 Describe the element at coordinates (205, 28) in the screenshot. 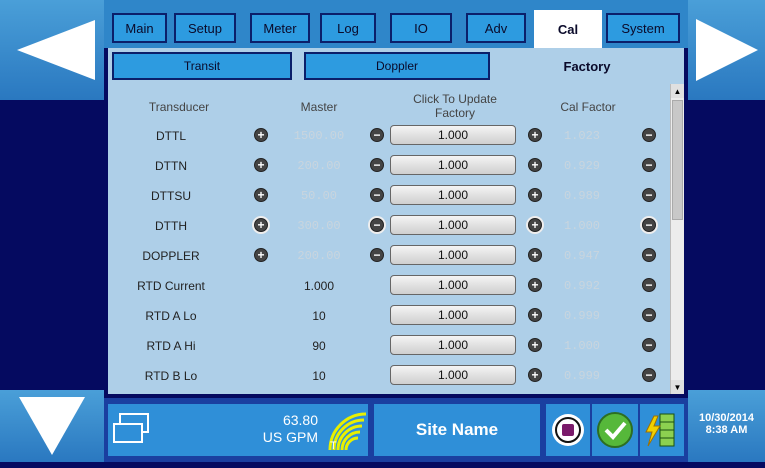

I see `tab-setup: Setup` at that location.